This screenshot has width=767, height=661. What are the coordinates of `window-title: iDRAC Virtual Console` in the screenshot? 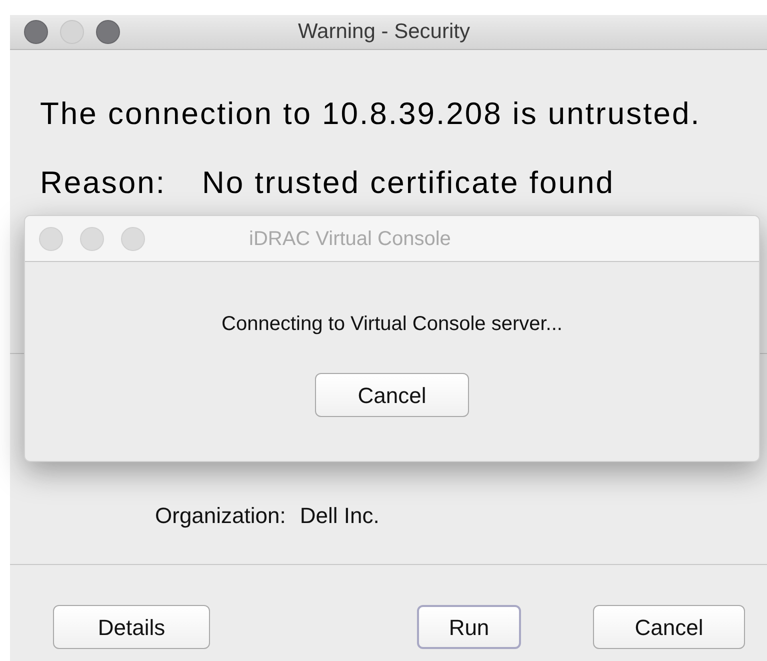 It's located at (350, 239).